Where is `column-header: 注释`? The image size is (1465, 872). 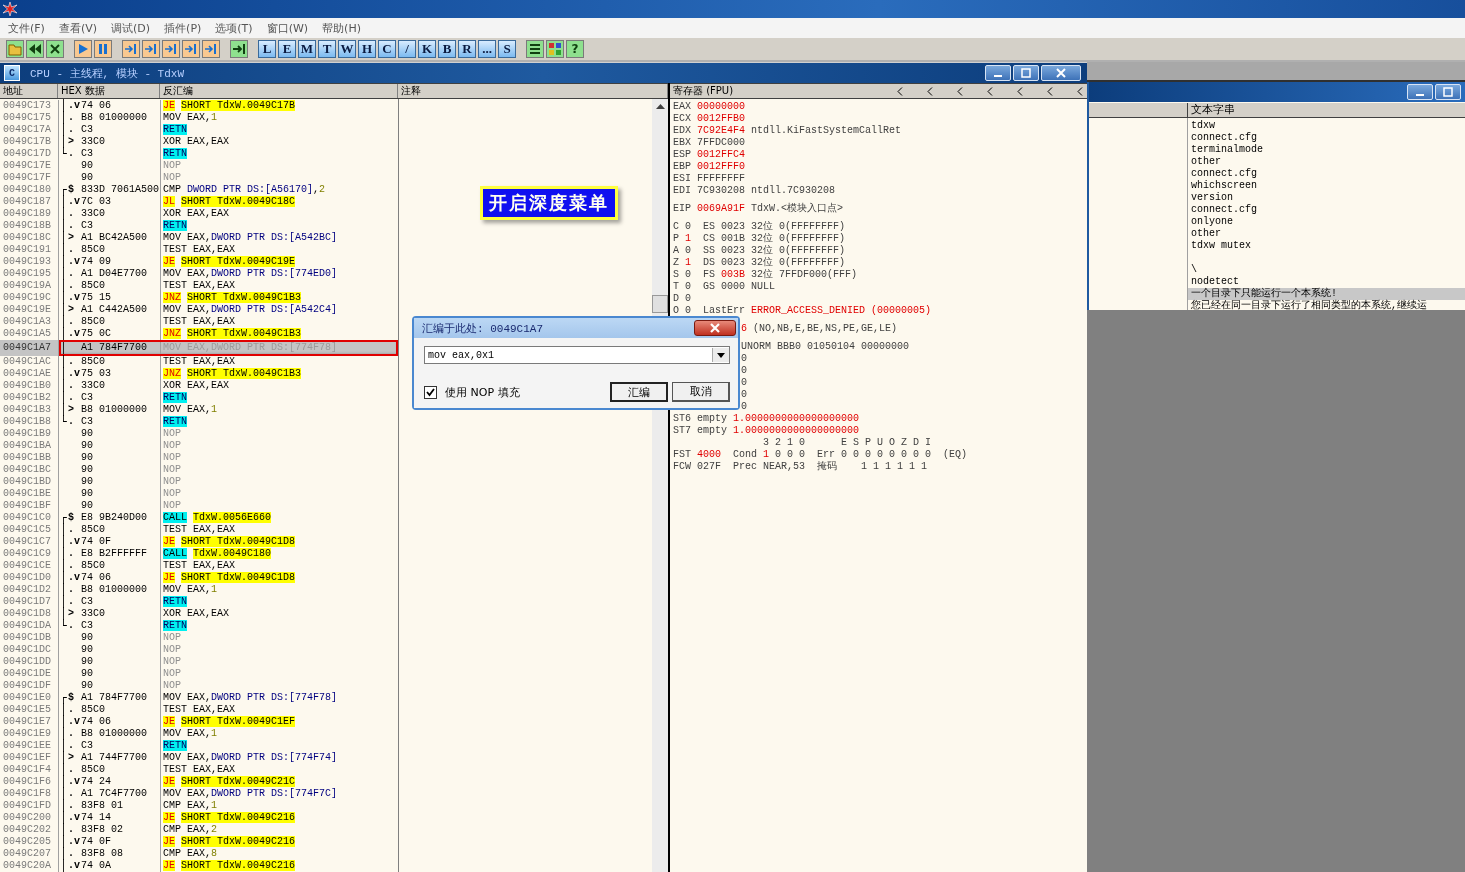
column-header: 注释 is located at coordinates (533, 91).